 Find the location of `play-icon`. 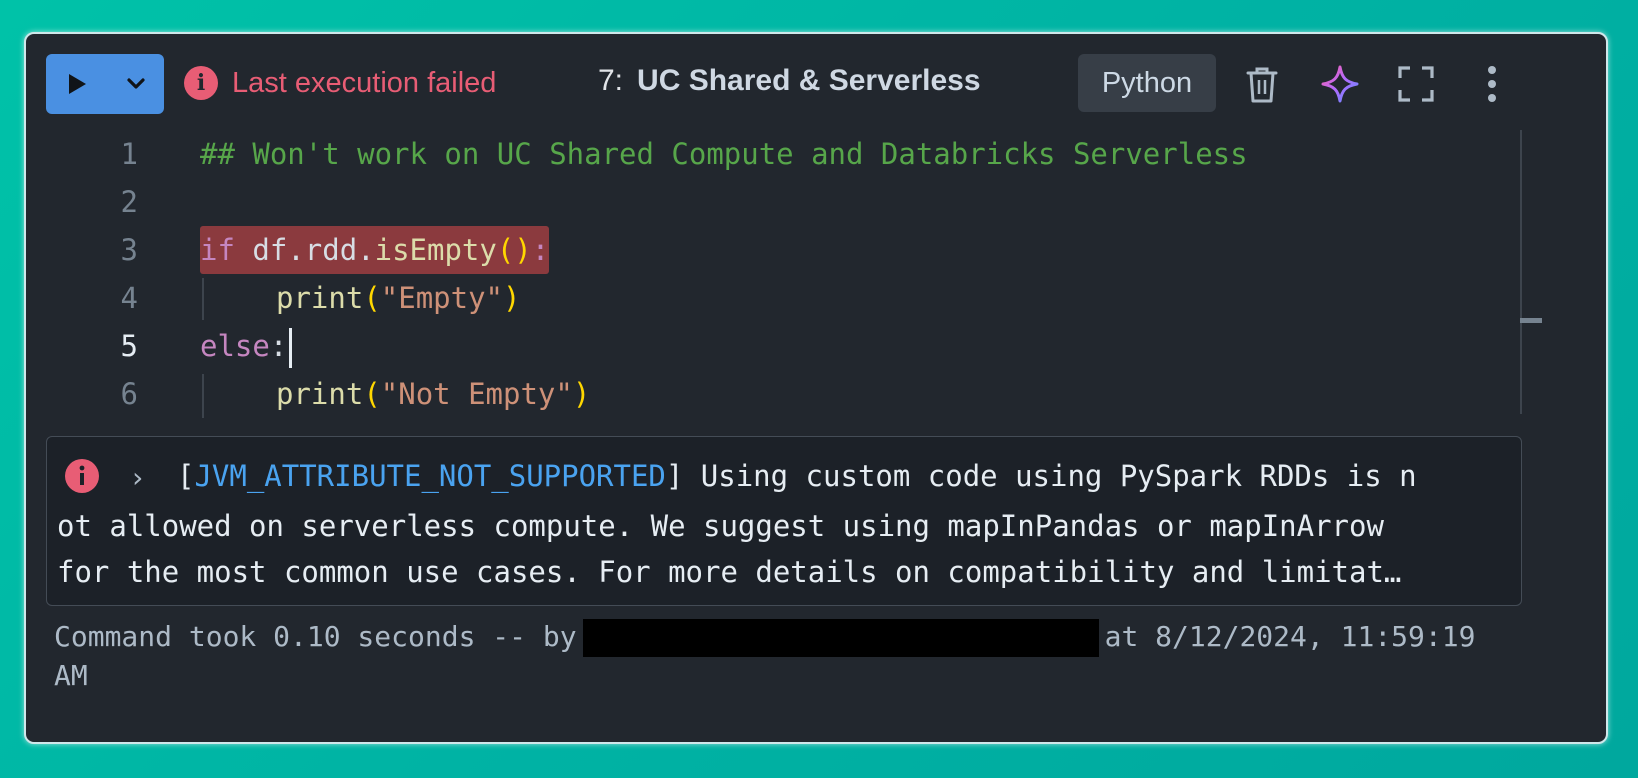

play-icon is located at coordinates (77, 84).